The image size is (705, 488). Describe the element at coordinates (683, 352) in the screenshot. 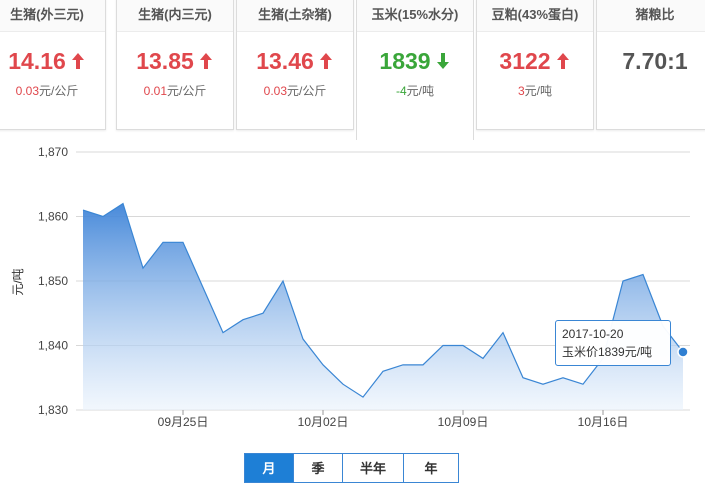

I see `highlighted-point` at that location.